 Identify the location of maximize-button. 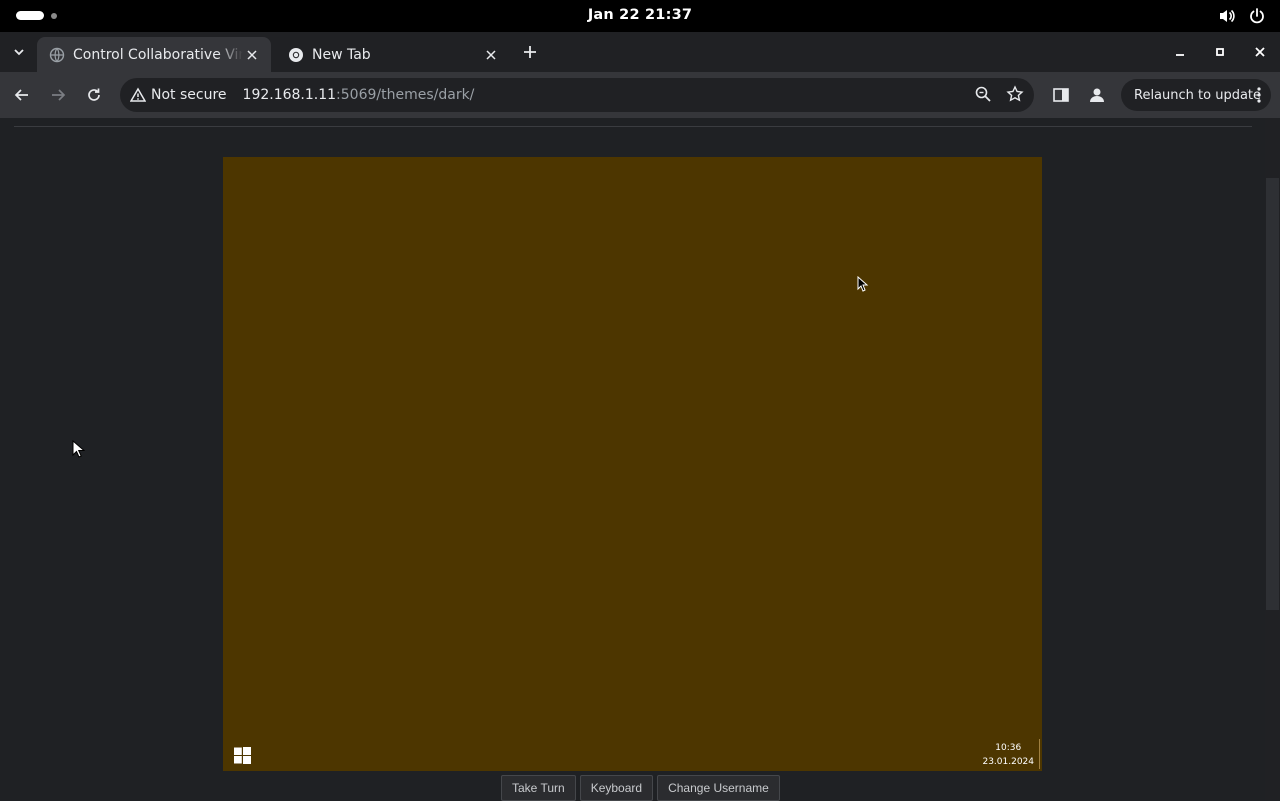
(1220, 52).